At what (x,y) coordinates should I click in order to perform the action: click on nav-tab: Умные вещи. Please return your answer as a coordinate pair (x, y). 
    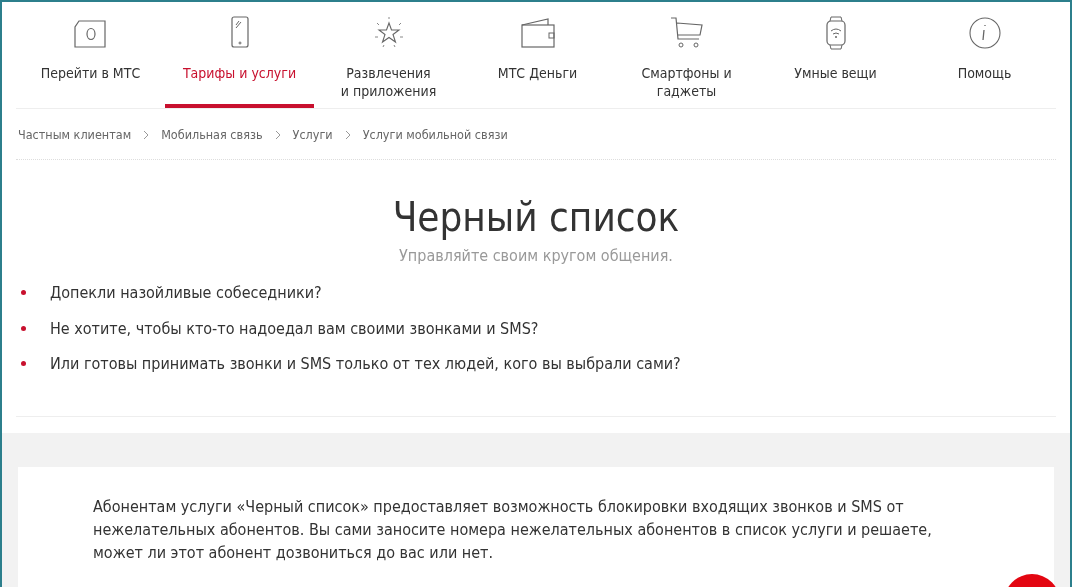
    Looking at the image, I should click on (835, 55).